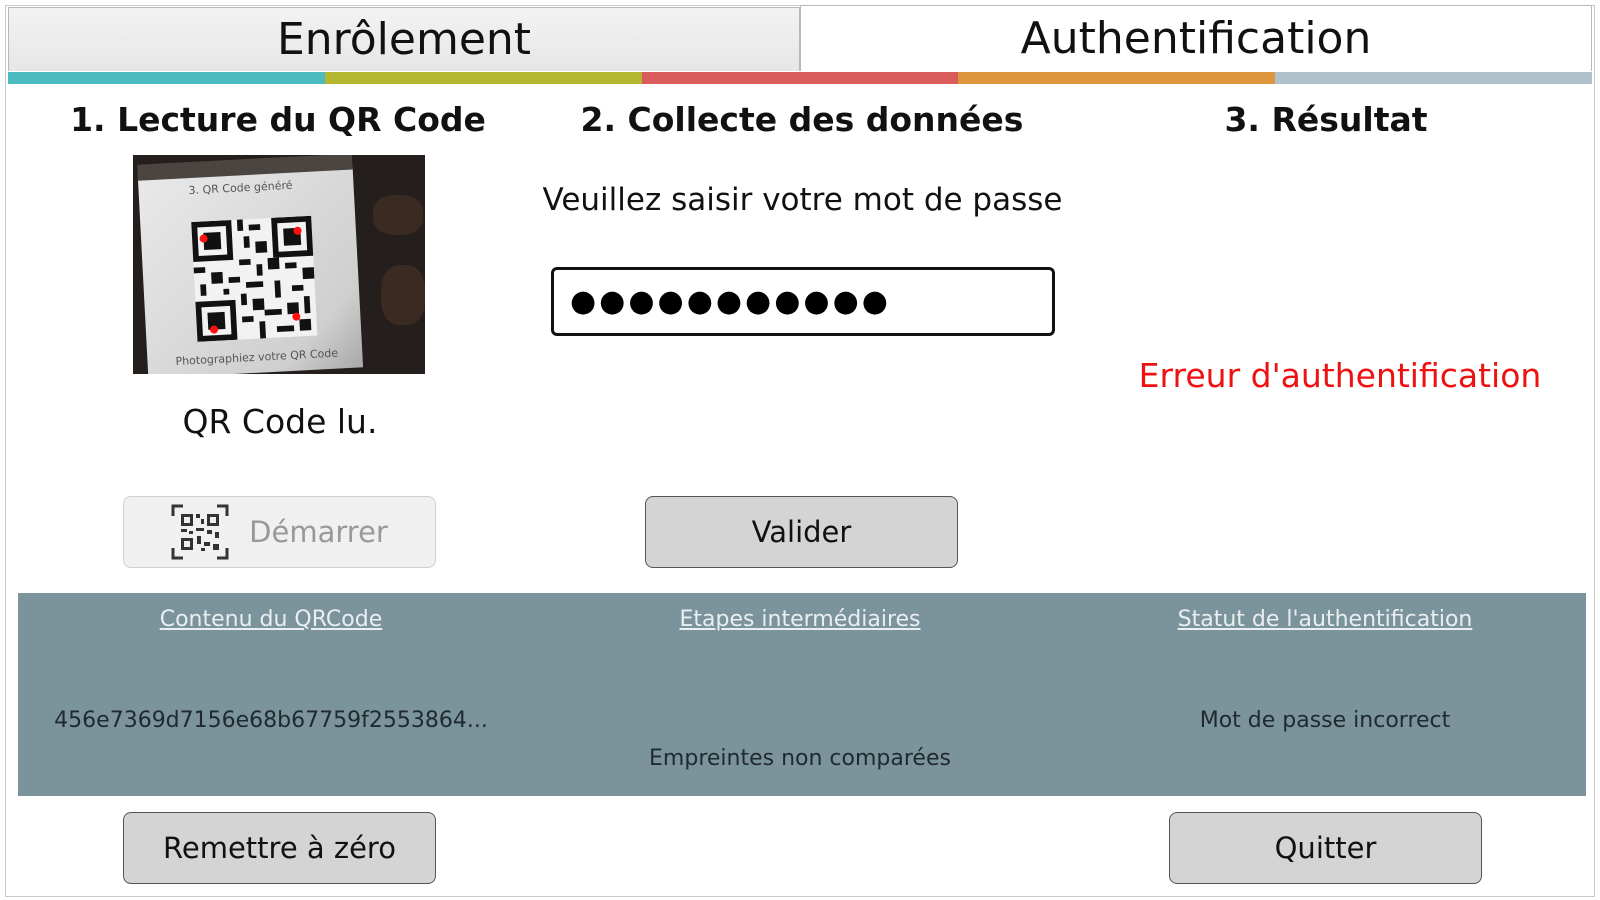 This screenshot has width=1600, height=900. Describe the element at coordinates (245, 168) in the screenshot. I see `qr-paper-header` at that location.